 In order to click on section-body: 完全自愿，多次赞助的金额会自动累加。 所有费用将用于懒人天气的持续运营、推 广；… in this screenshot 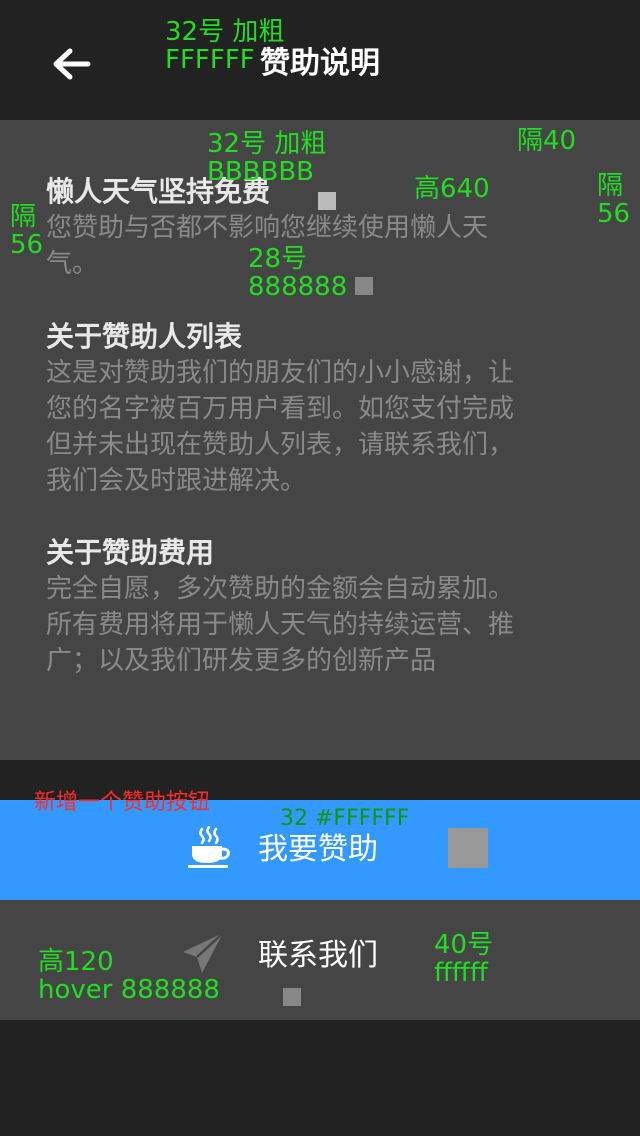, I will do `click(326, 625)`.